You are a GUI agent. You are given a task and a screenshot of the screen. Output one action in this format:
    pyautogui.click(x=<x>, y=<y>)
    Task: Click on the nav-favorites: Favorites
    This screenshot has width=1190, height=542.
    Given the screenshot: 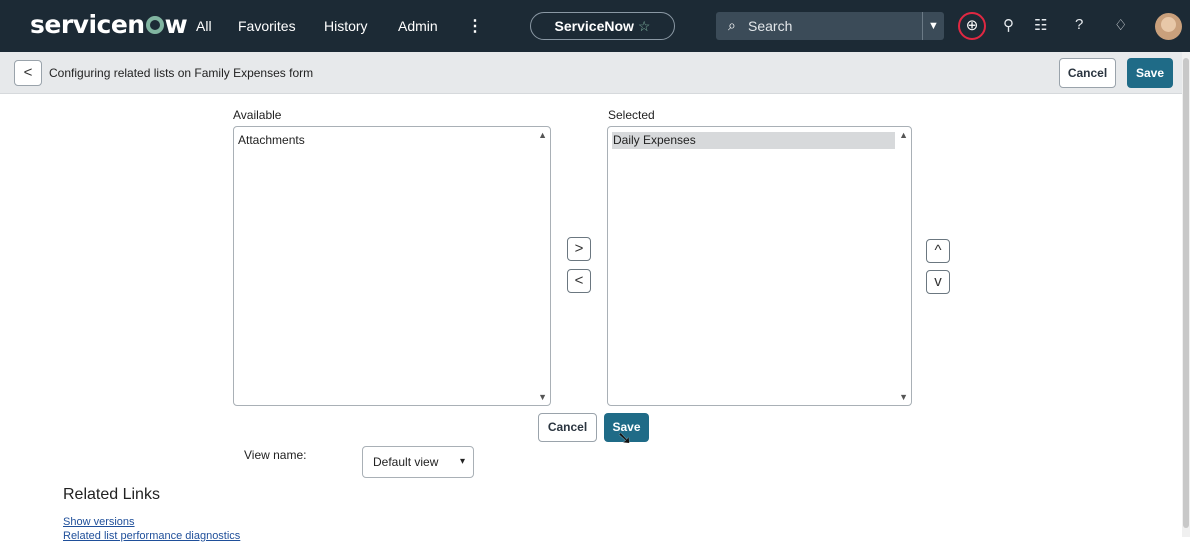 What is the action you would take?
    pyautogui.click(x=267, y=26)
    